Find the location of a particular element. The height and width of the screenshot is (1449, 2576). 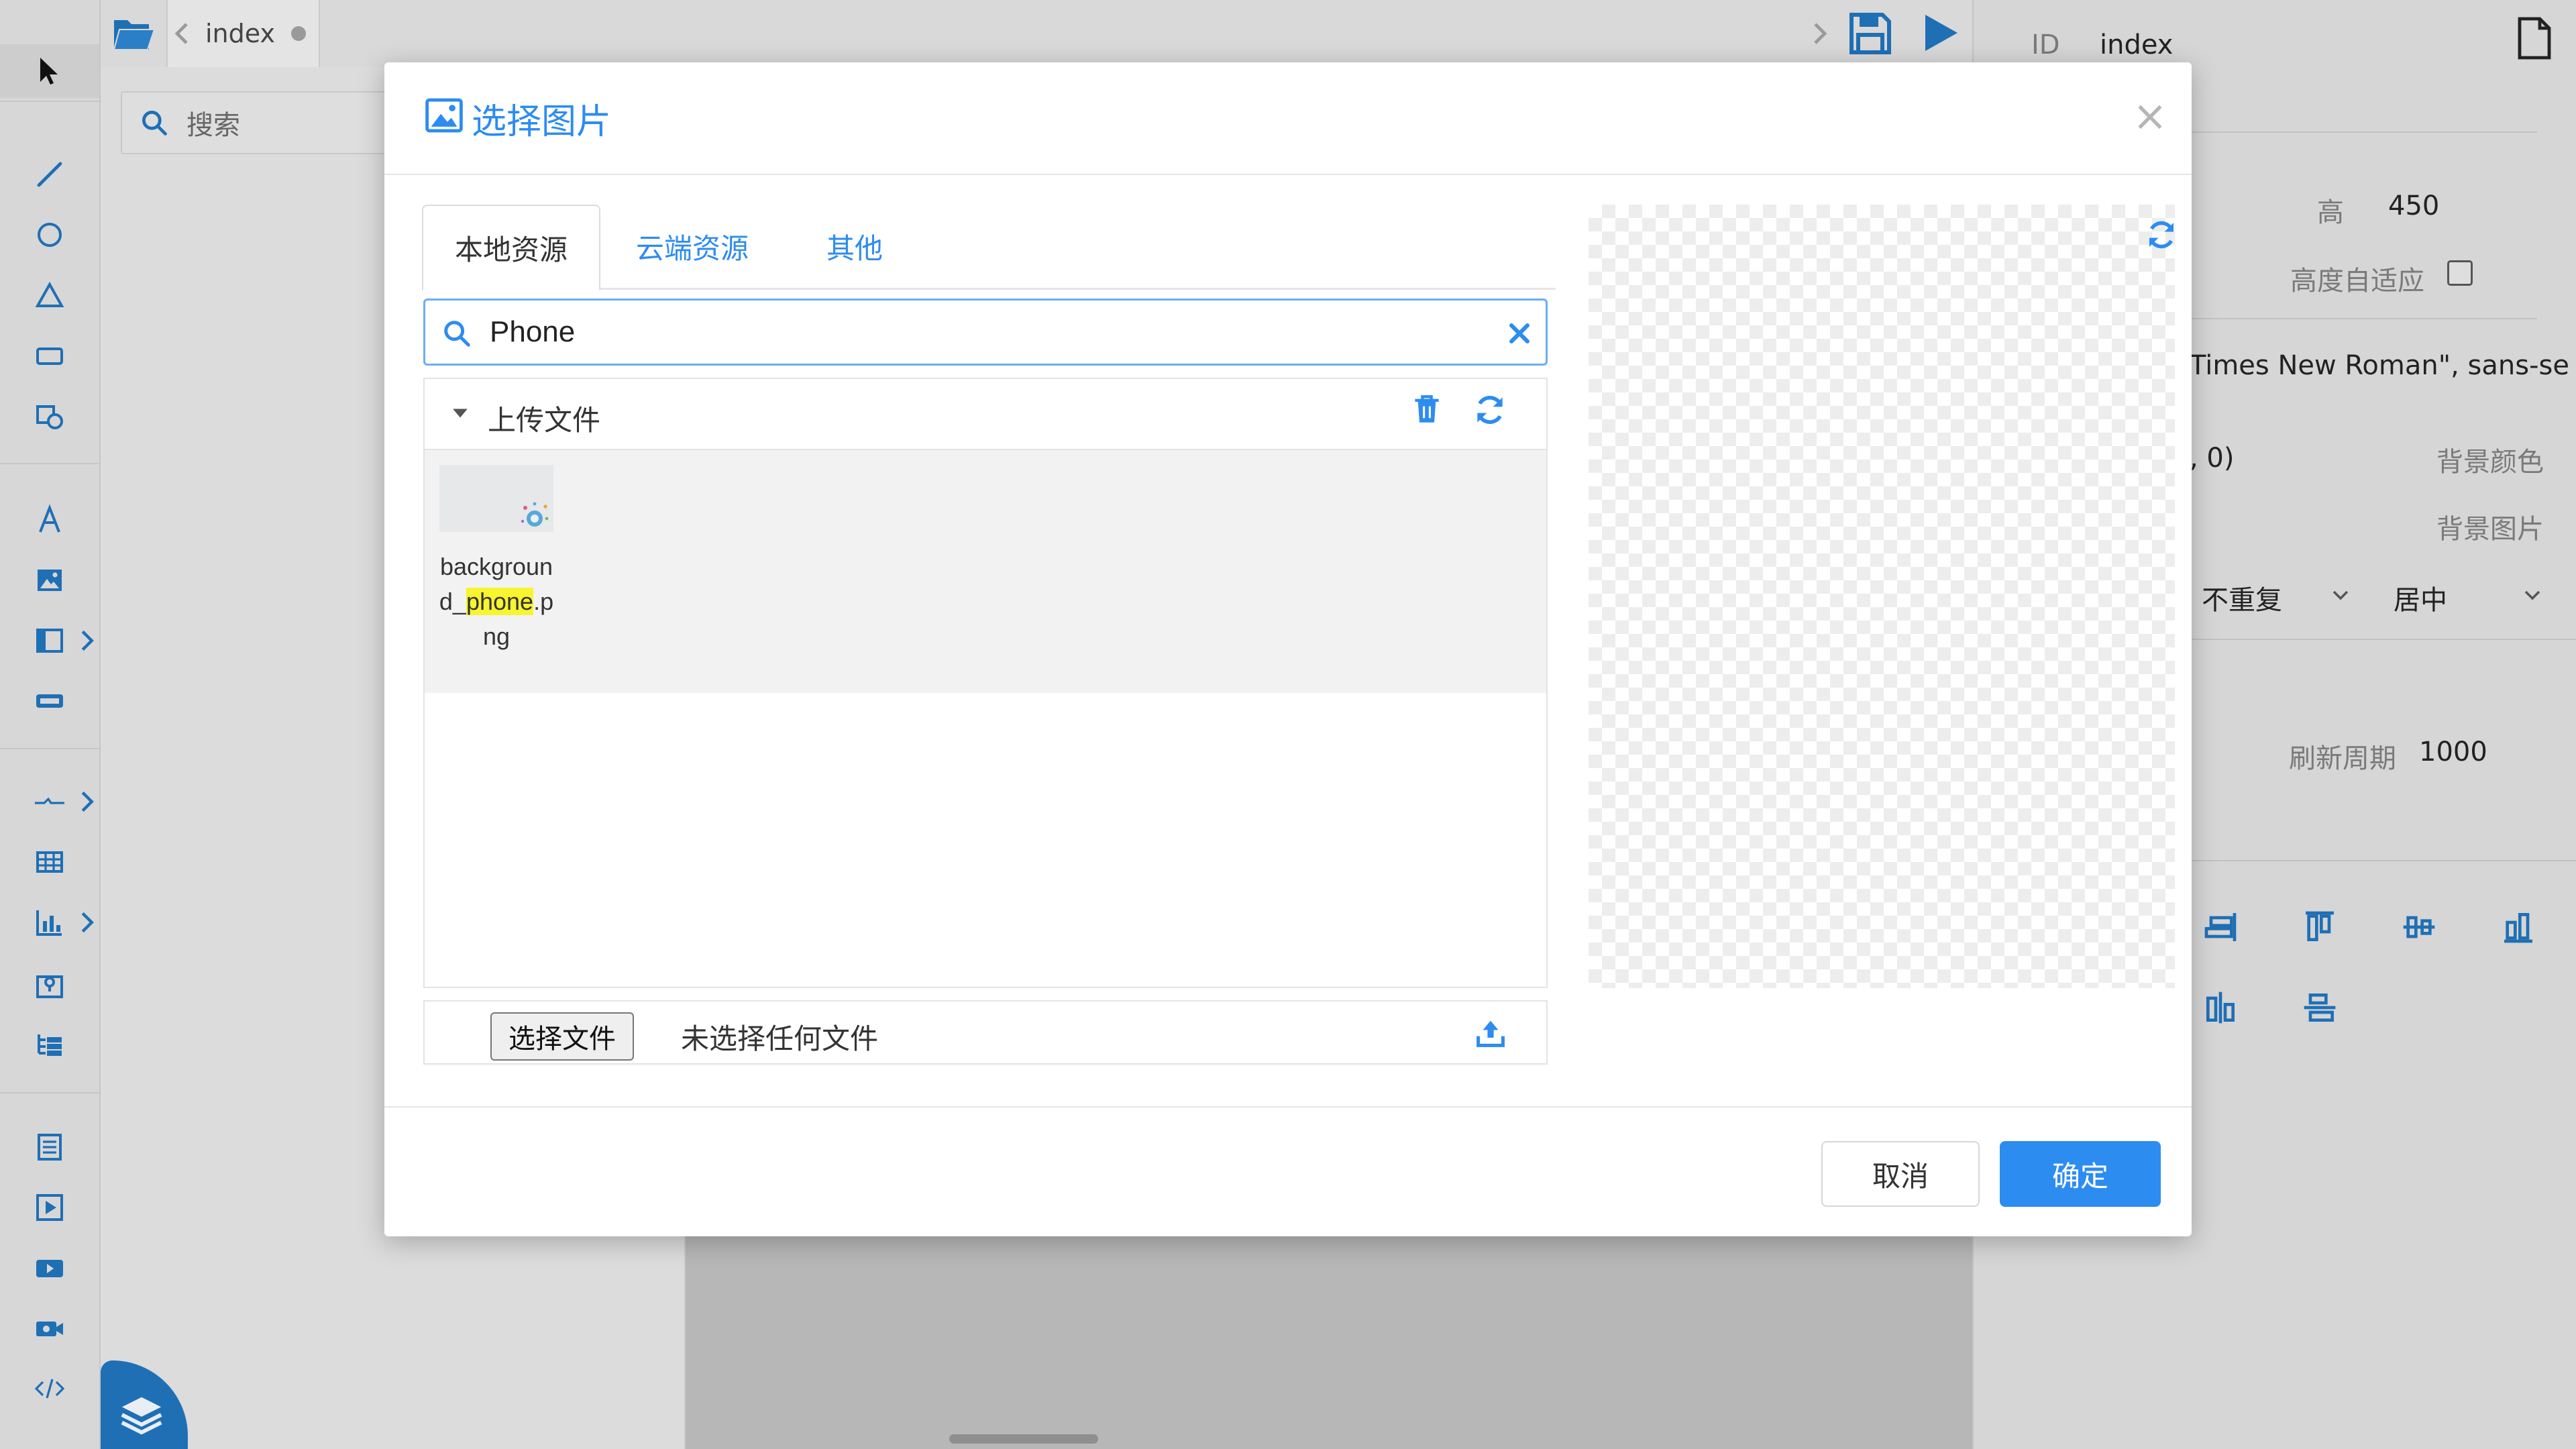

pointer-icon is located at coordinates (49, 71).